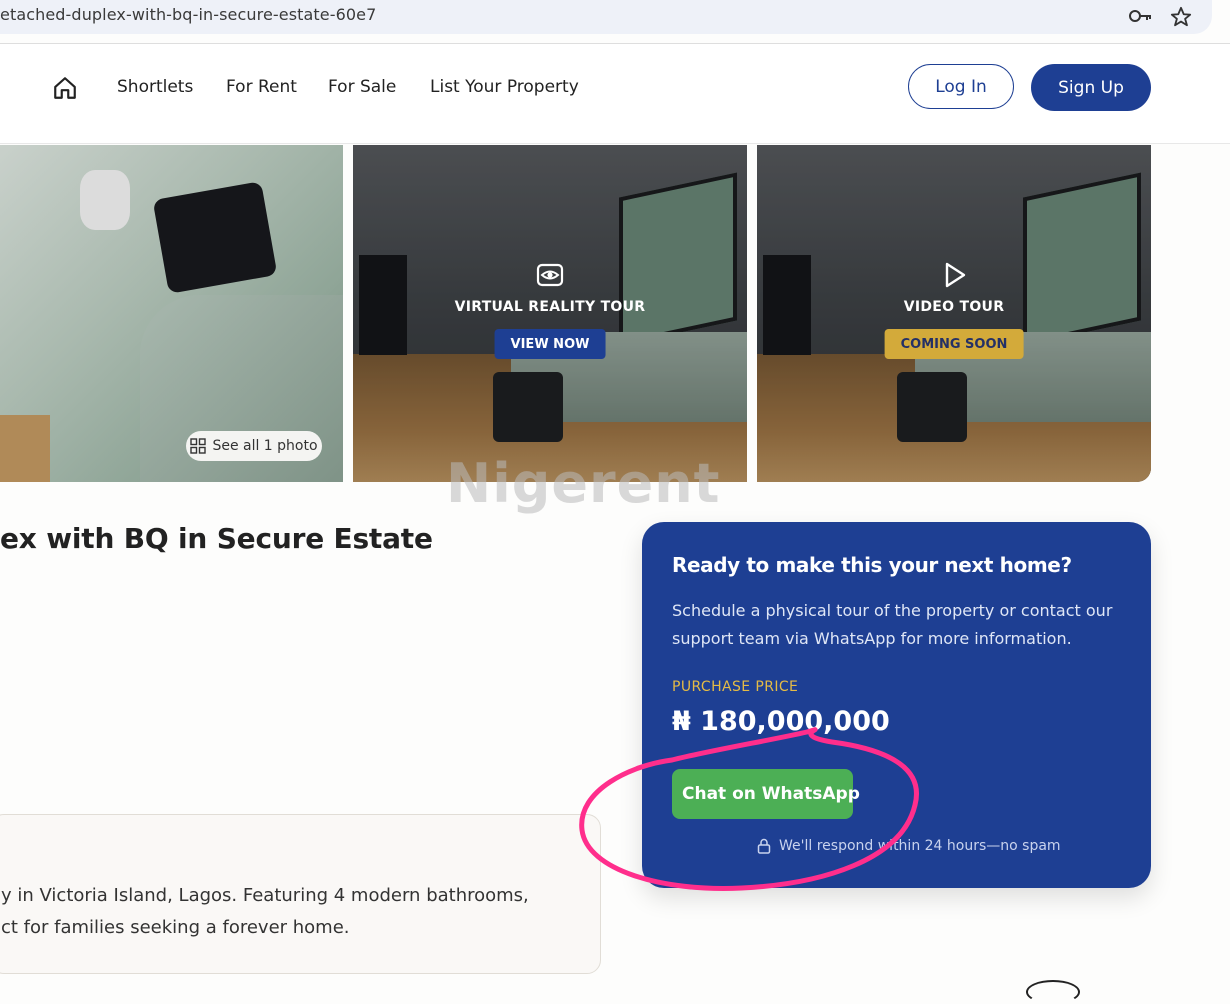 This screenshot has height=1004, width=1230. What do you see at coordinates (954, 344) in the screenshot?
I see `video-coming-soon-badge: COMING SOON` at bounding box center [954, 344].